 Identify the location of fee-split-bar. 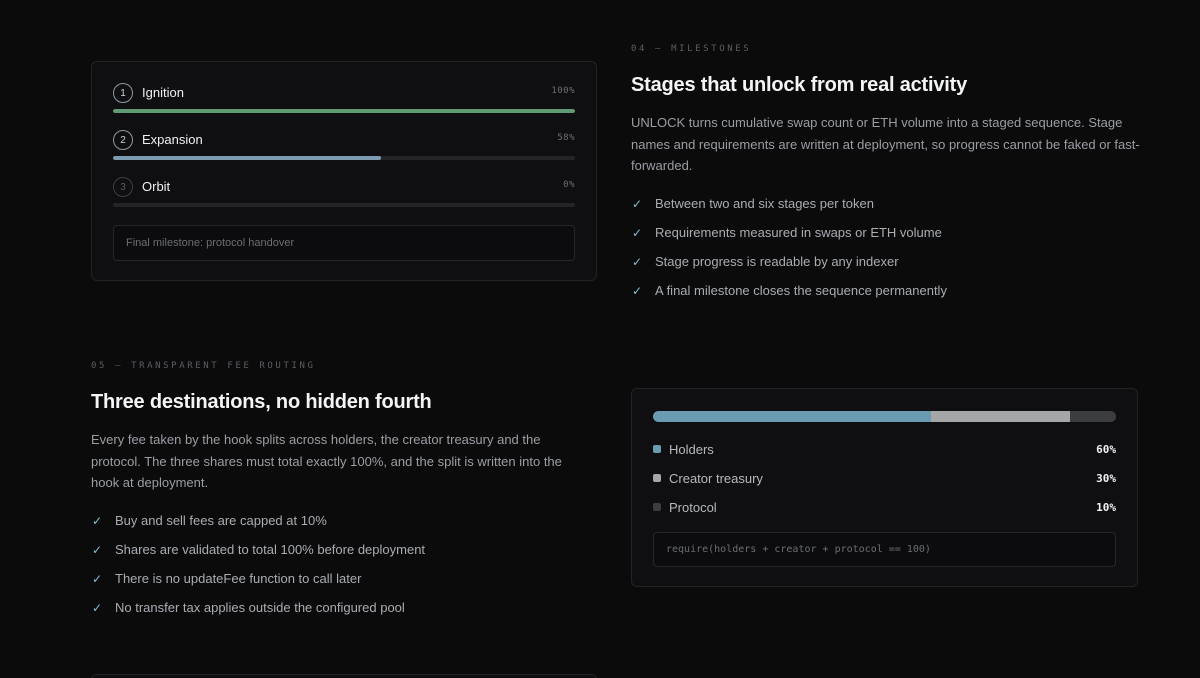
(884, 416).